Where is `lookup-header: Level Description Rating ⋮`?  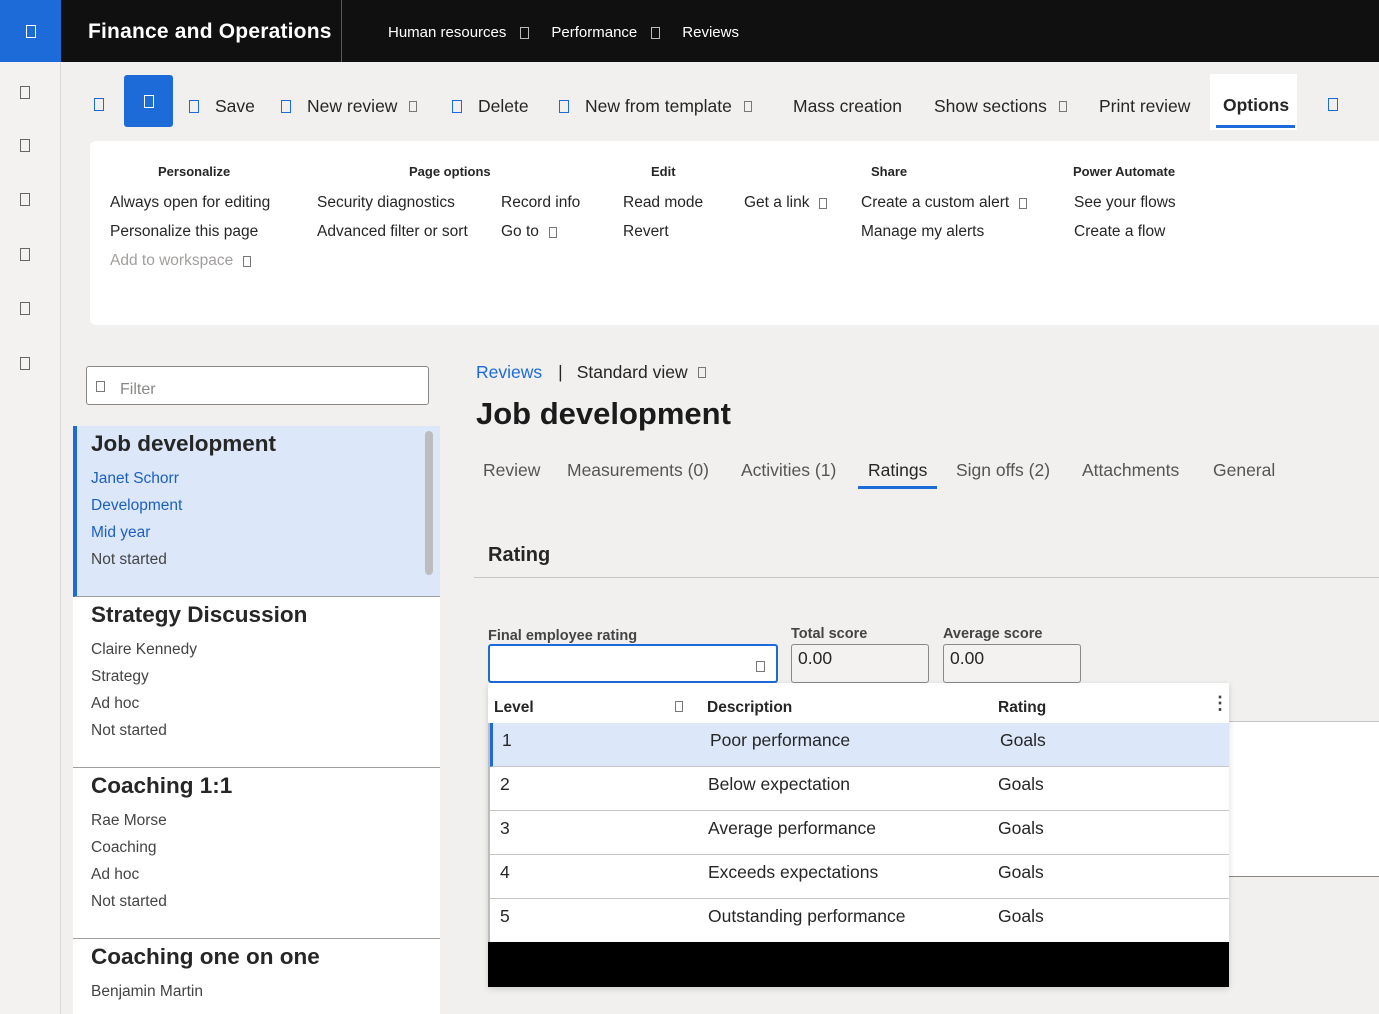
lookup-header: Level Description Rating ⋮ is located at coordinates (858, 703).